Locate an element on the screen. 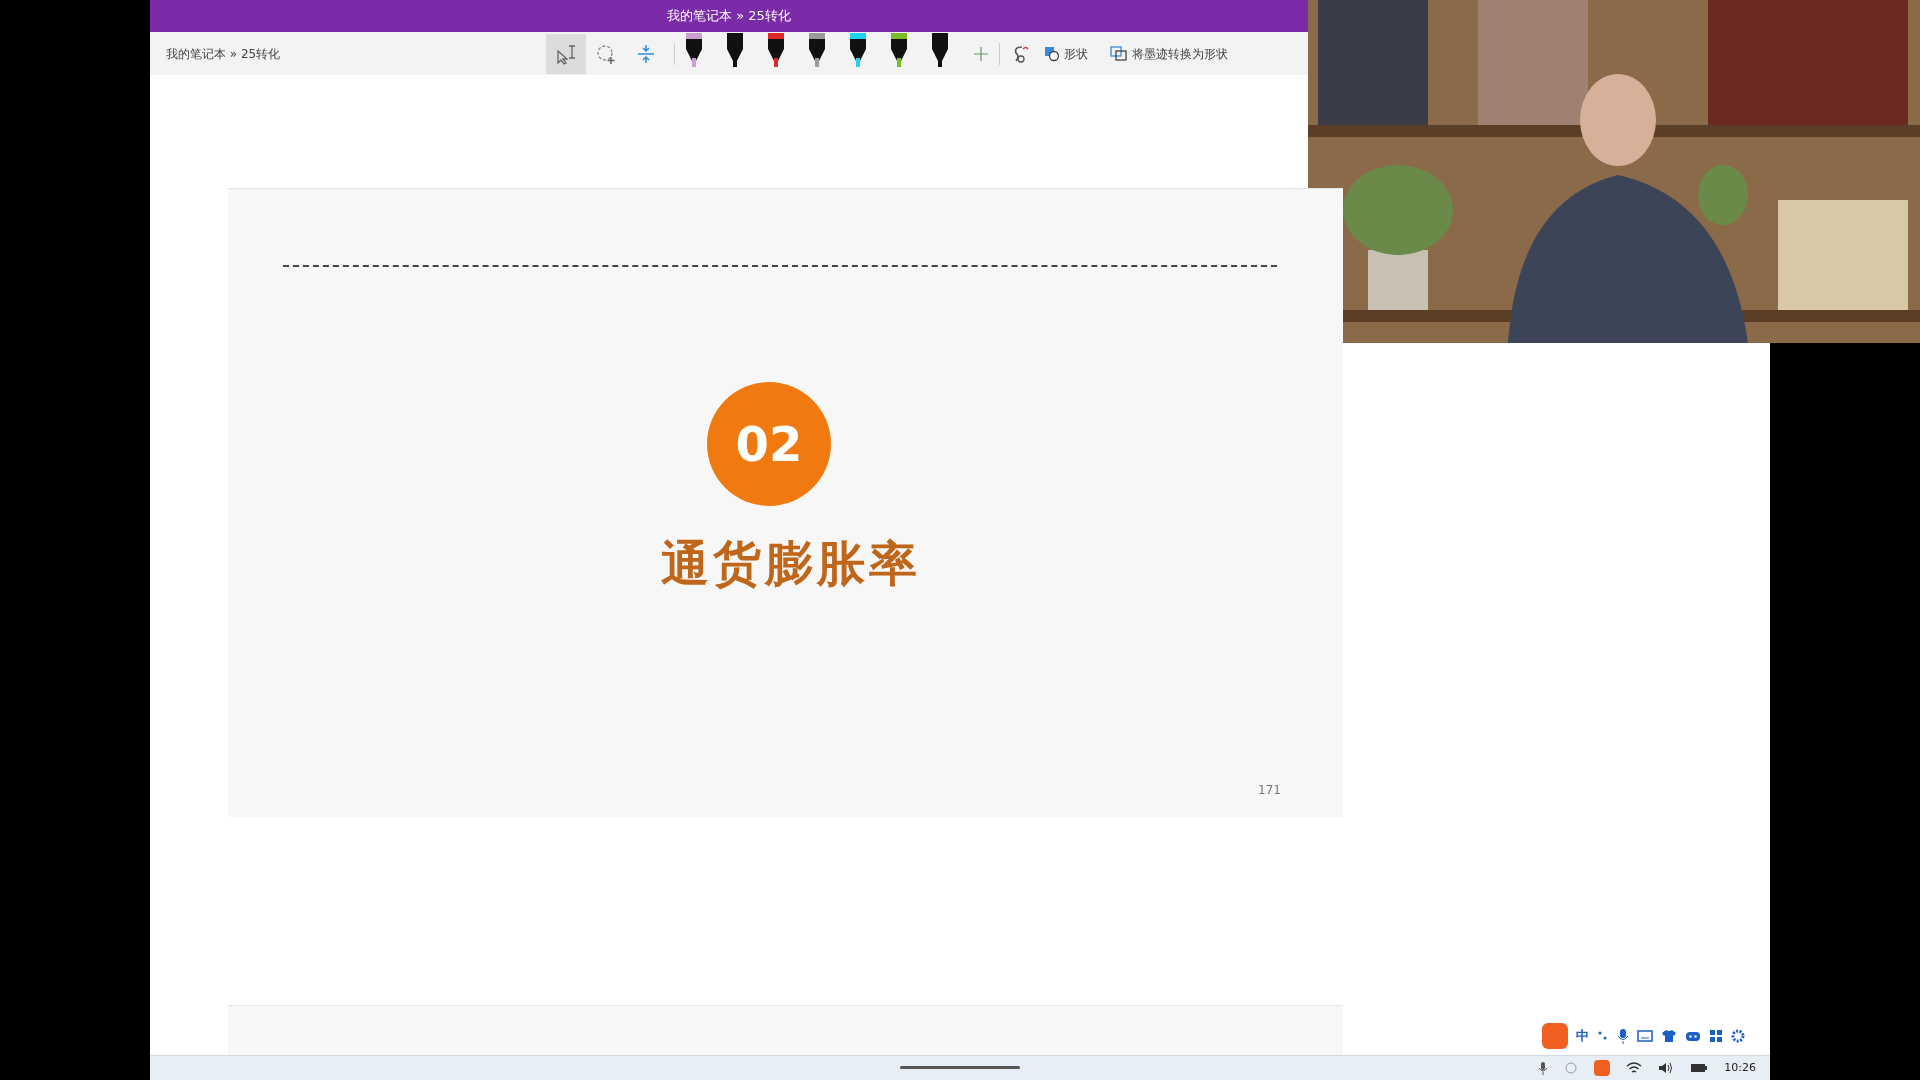 The image size is (1920, 1080). ime-mode: 中 is located at coordinates (1582, 1036).